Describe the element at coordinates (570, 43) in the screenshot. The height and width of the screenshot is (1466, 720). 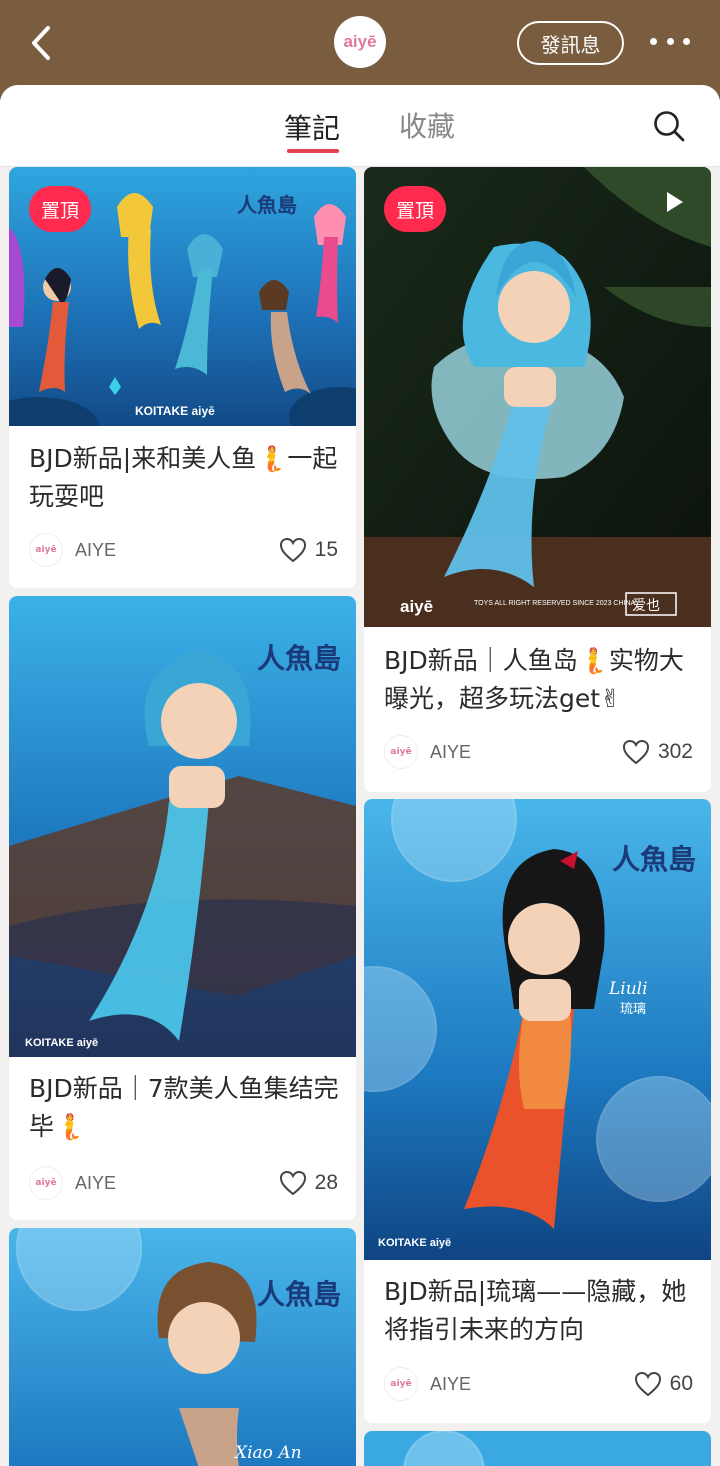
I see `send-message-button: 發訊息` at that location.